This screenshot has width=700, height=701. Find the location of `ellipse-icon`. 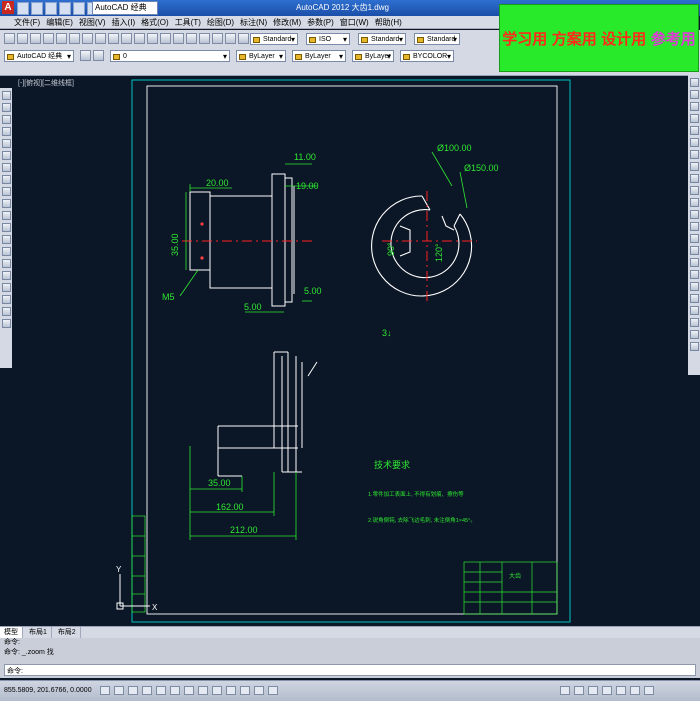

ellipse-icon is located at coordinates (6, 203).